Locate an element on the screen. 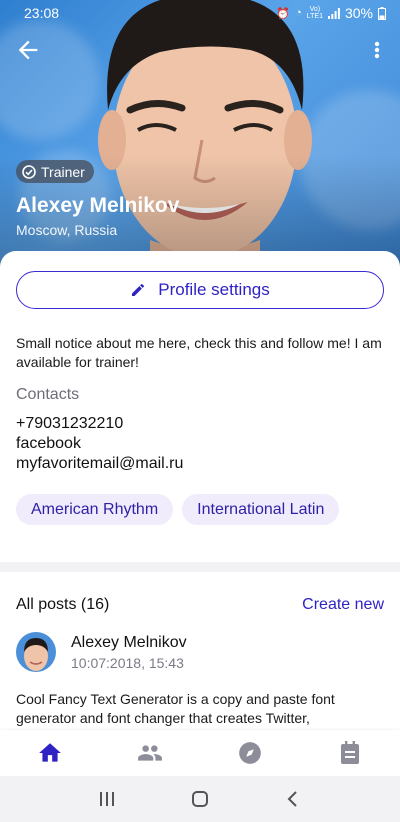 The height and width of the screenshot is (822, 400). home-system-button is located at coordinates (200, 799).